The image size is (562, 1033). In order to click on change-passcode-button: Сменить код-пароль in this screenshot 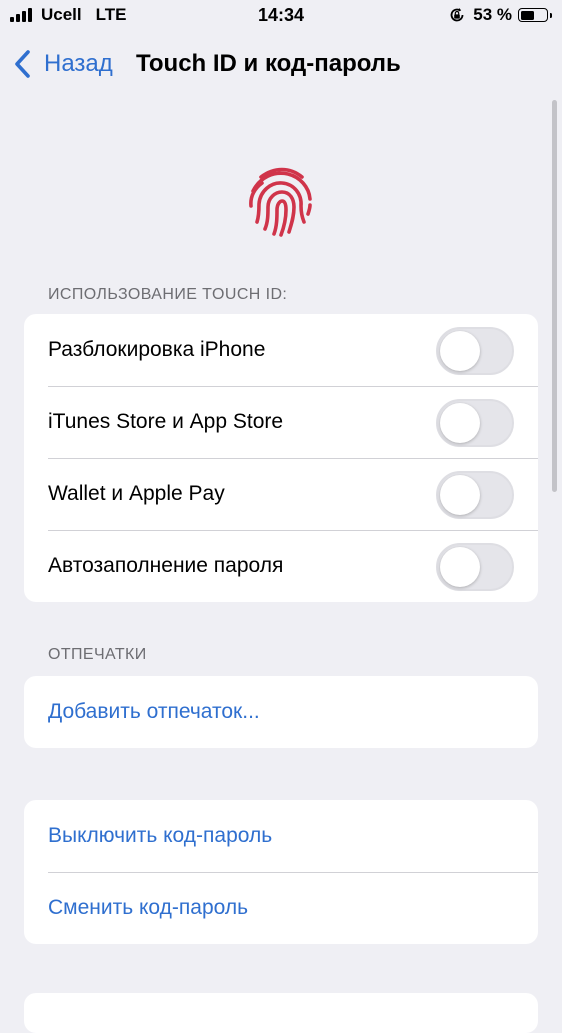, I will do `click(281, 908)`.